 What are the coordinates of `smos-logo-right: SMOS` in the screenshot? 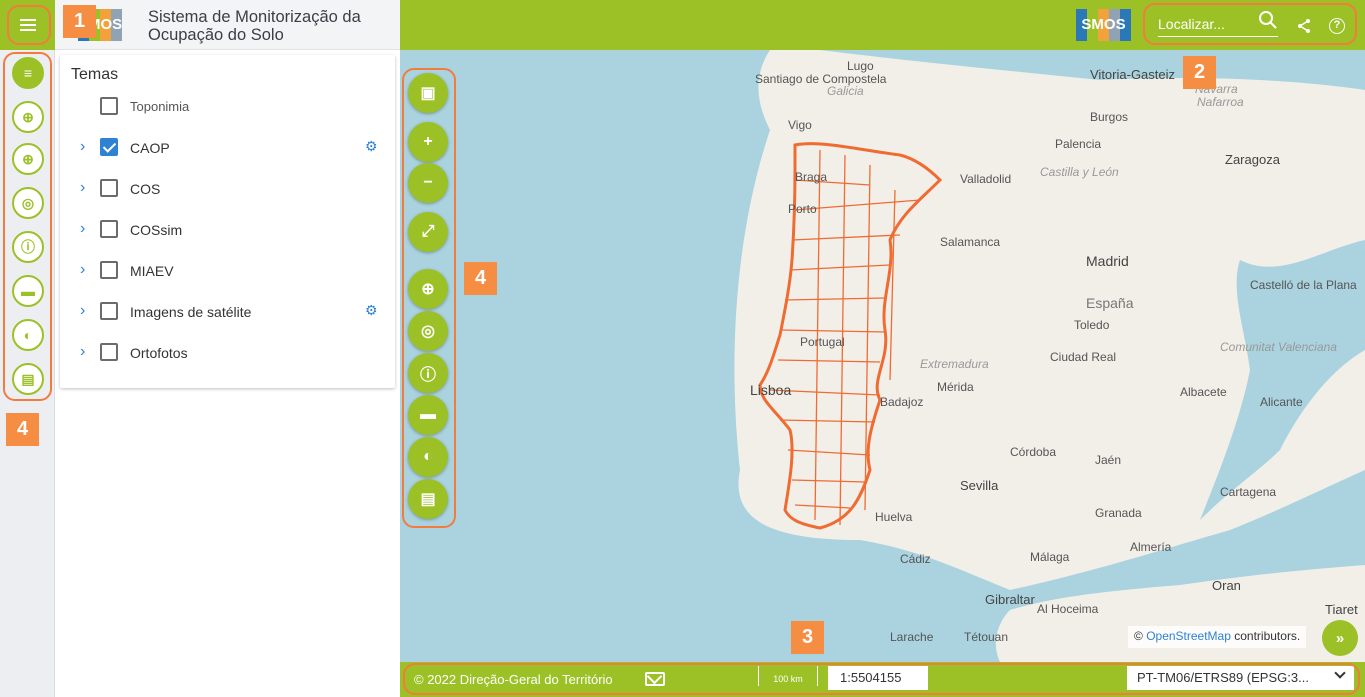 It's located at (1103, 25).